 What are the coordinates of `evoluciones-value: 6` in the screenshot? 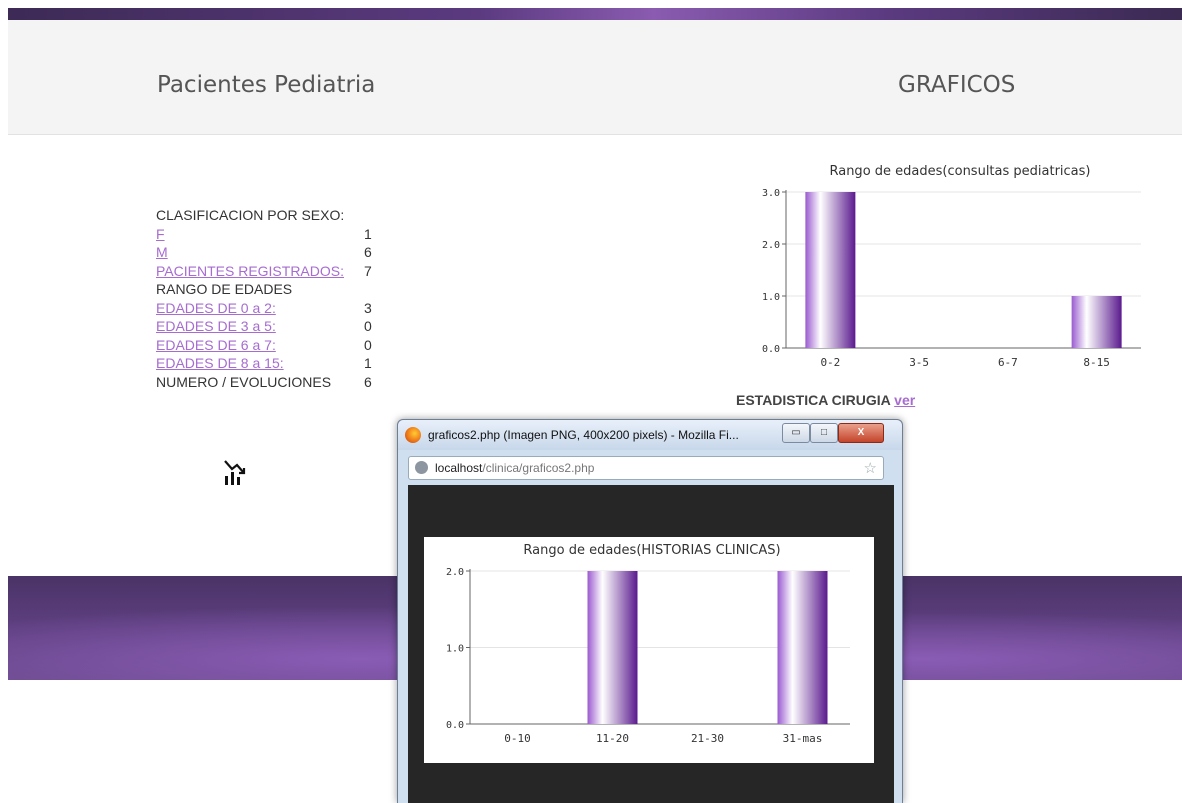 It's located at (368, 381).